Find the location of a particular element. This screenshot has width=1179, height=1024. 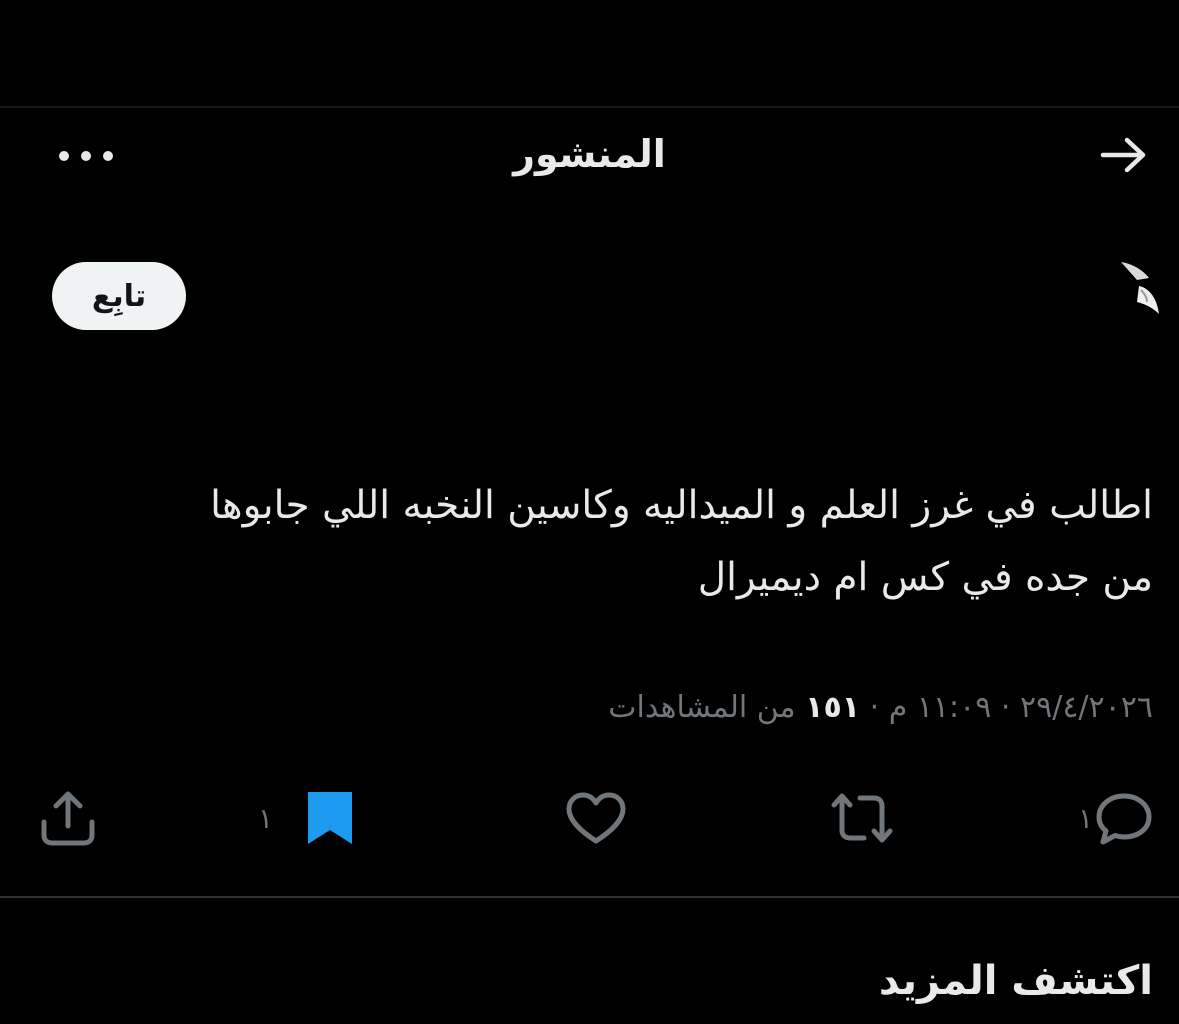

post-meta: ٢٩/٤/٢٠٢٦ · ١١:٠٩ م · ١٥١ من المشاهدات is located at coordinates (880, 707).